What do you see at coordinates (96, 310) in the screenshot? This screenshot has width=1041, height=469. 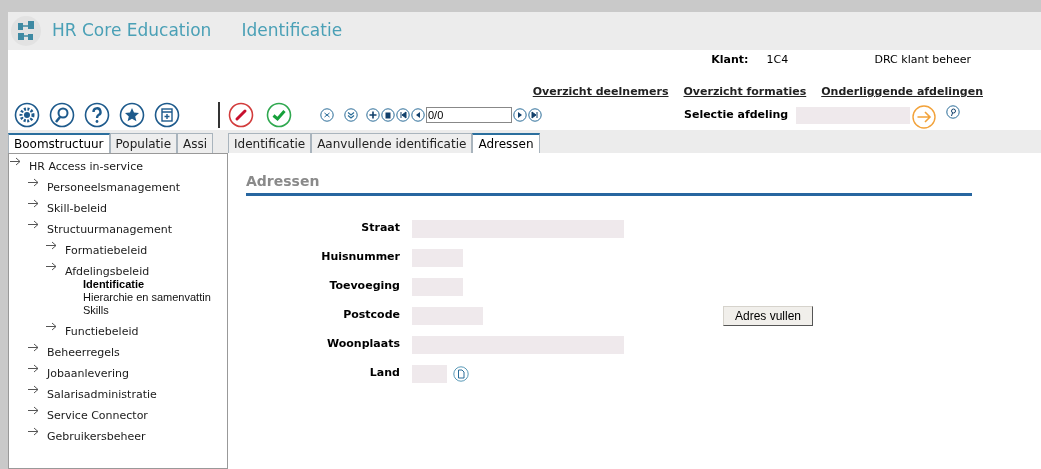 I see `tree-item: Skills` at bounding box center [96, 310].